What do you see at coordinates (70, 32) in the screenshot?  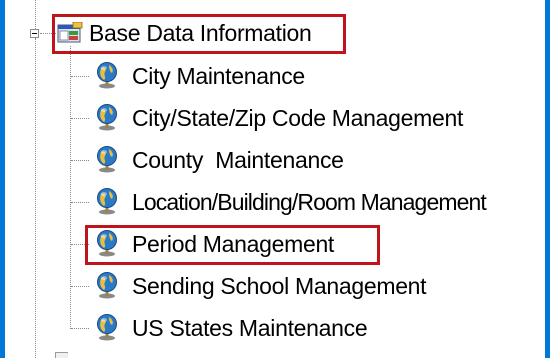 I see `window-panel-icon` at bounding box center [70, 32].